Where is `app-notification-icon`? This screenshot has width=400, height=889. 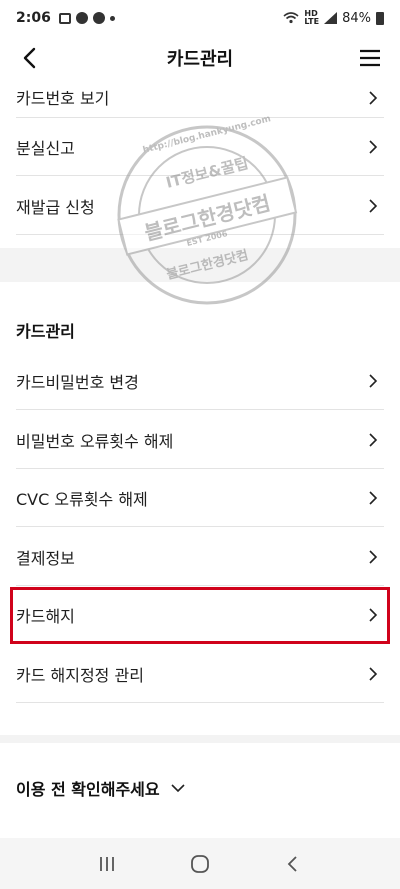 app-notification-icon is located at coordinates (81, 18).